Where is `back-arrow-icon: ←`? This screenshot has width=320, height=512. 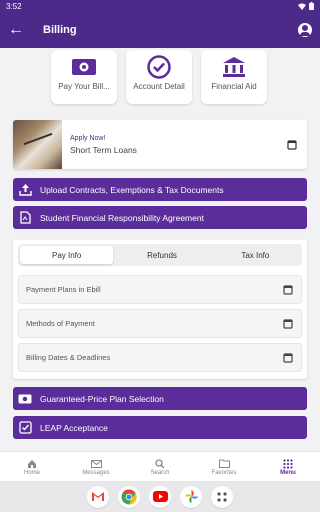 back-arrow-icon: ← is located at coordinates (16, 30).